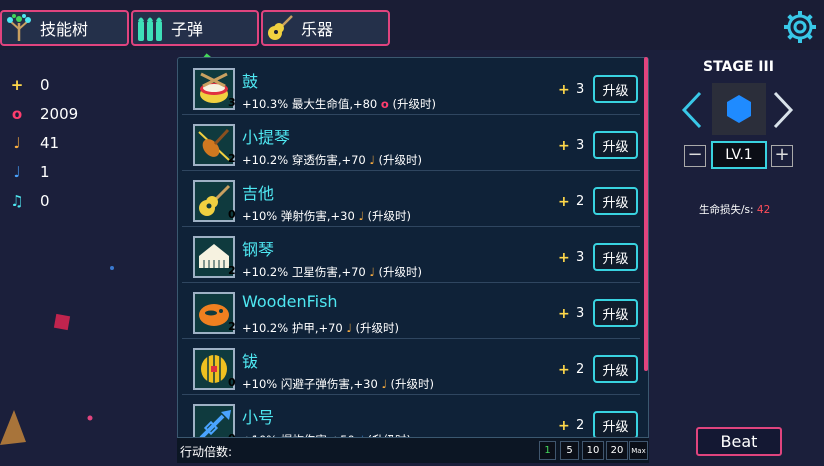  I want to click on guitar-icon, so click(280, 27).